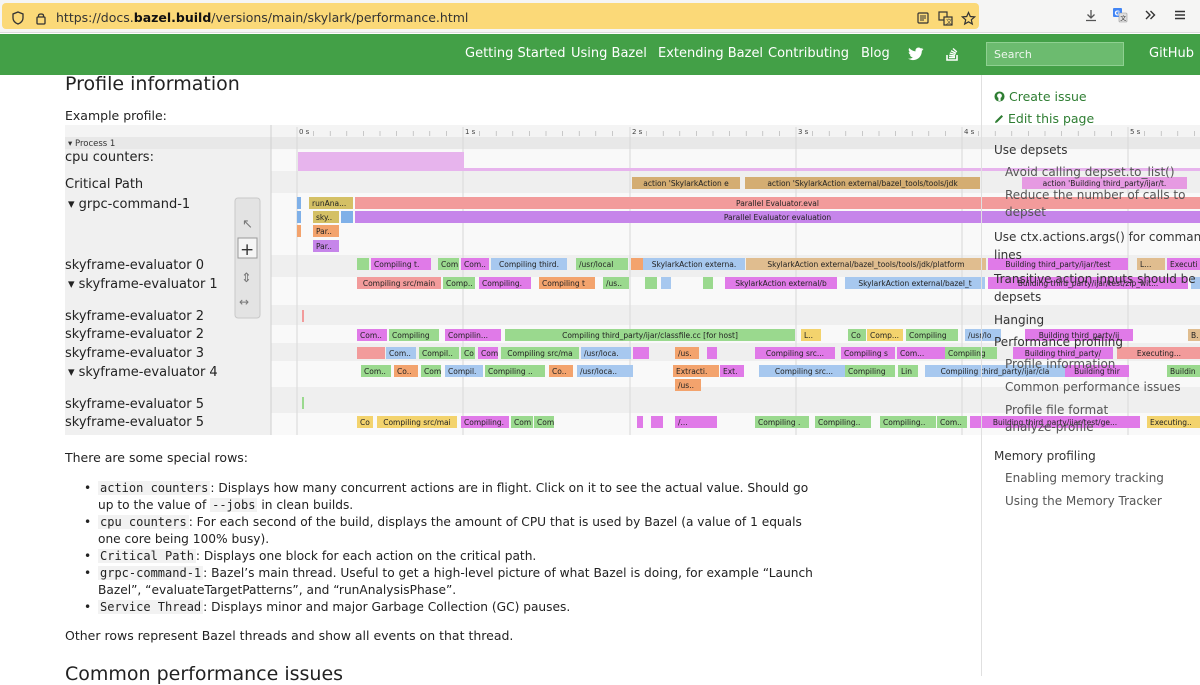 Image resolution: width=1200 pixels, height=685 pixels. I want to click on edit-page-label: Edit this page, so click(1051, 118).